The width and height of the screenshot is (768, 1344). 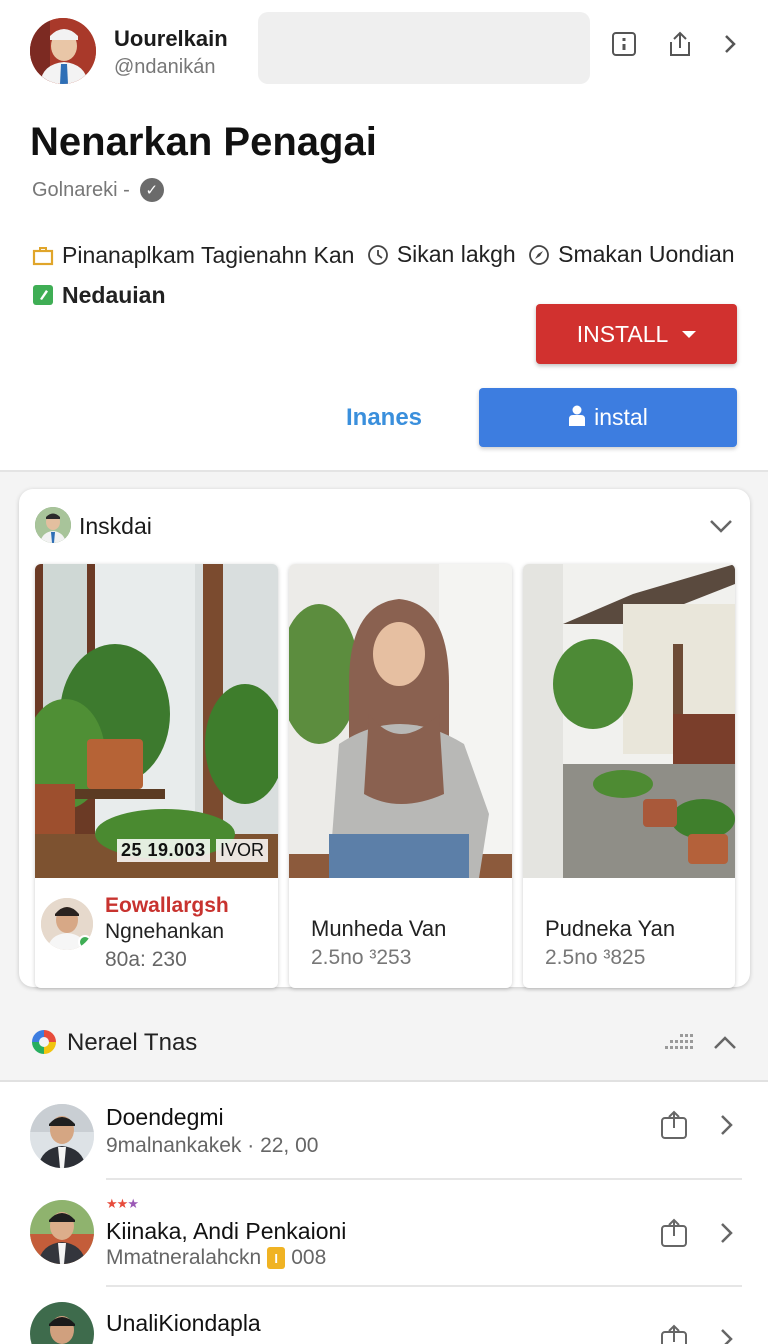 I want to click on item-count: 008, so click(x=309, y=1257).